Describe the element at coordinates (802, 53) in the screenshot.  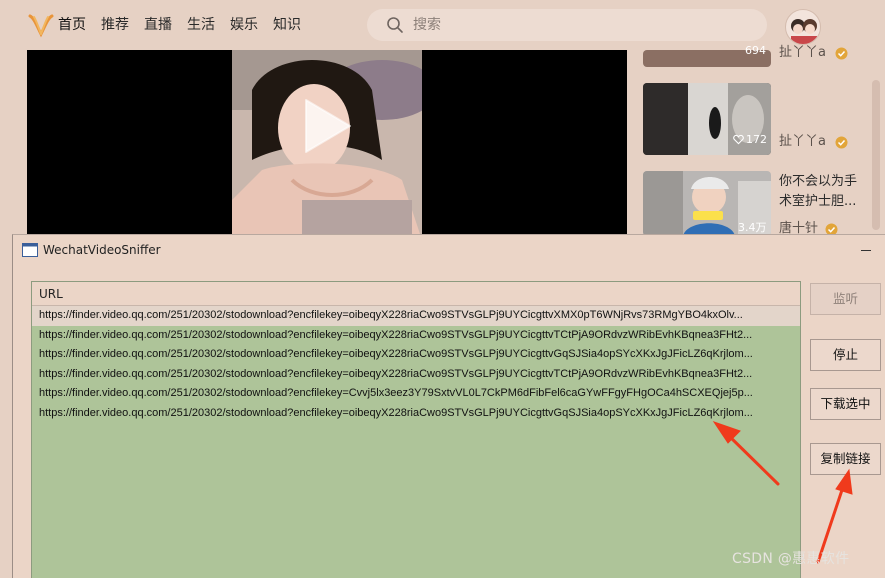
I see `rec-author-1: 扯丫丫a` at that location.